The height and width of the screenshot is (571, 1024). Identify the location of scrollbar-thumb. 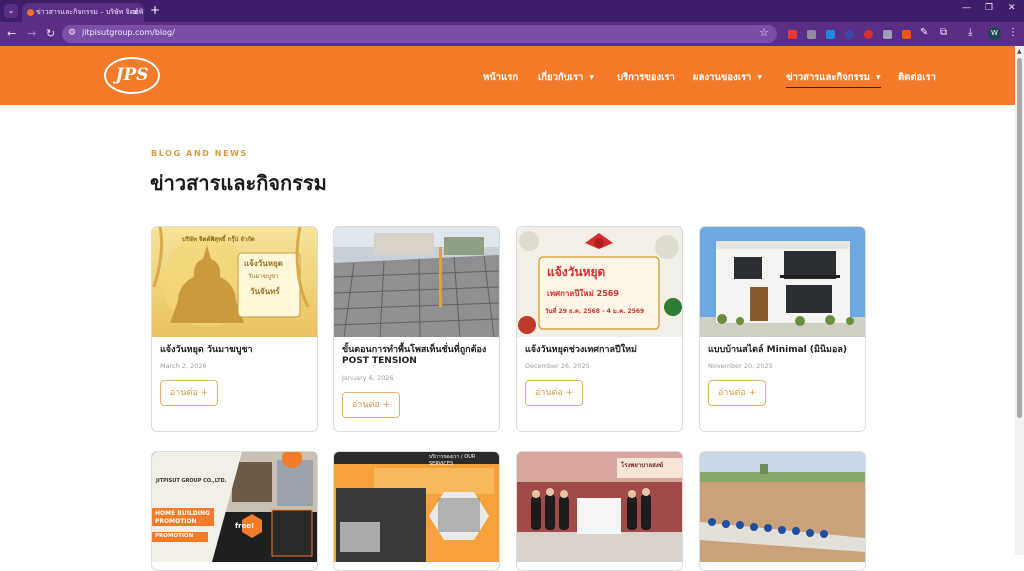
(1019, 238).